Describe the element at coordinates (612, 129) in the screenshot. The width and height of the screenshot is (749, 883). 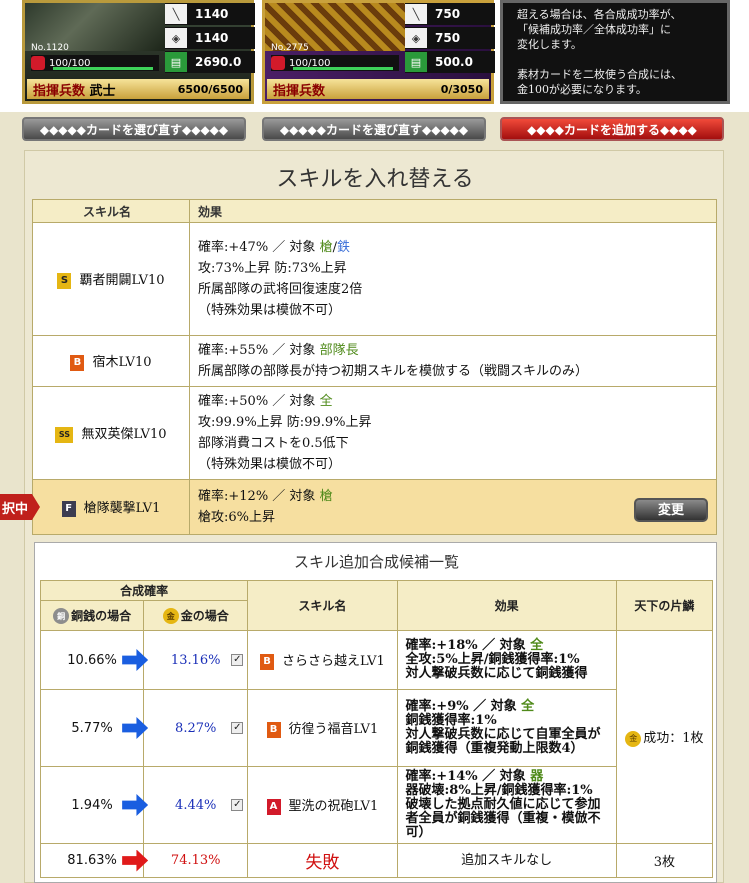
I see `add-card-button: ◆◆◆◆カードを追加する◆◆◆◆` at that location.